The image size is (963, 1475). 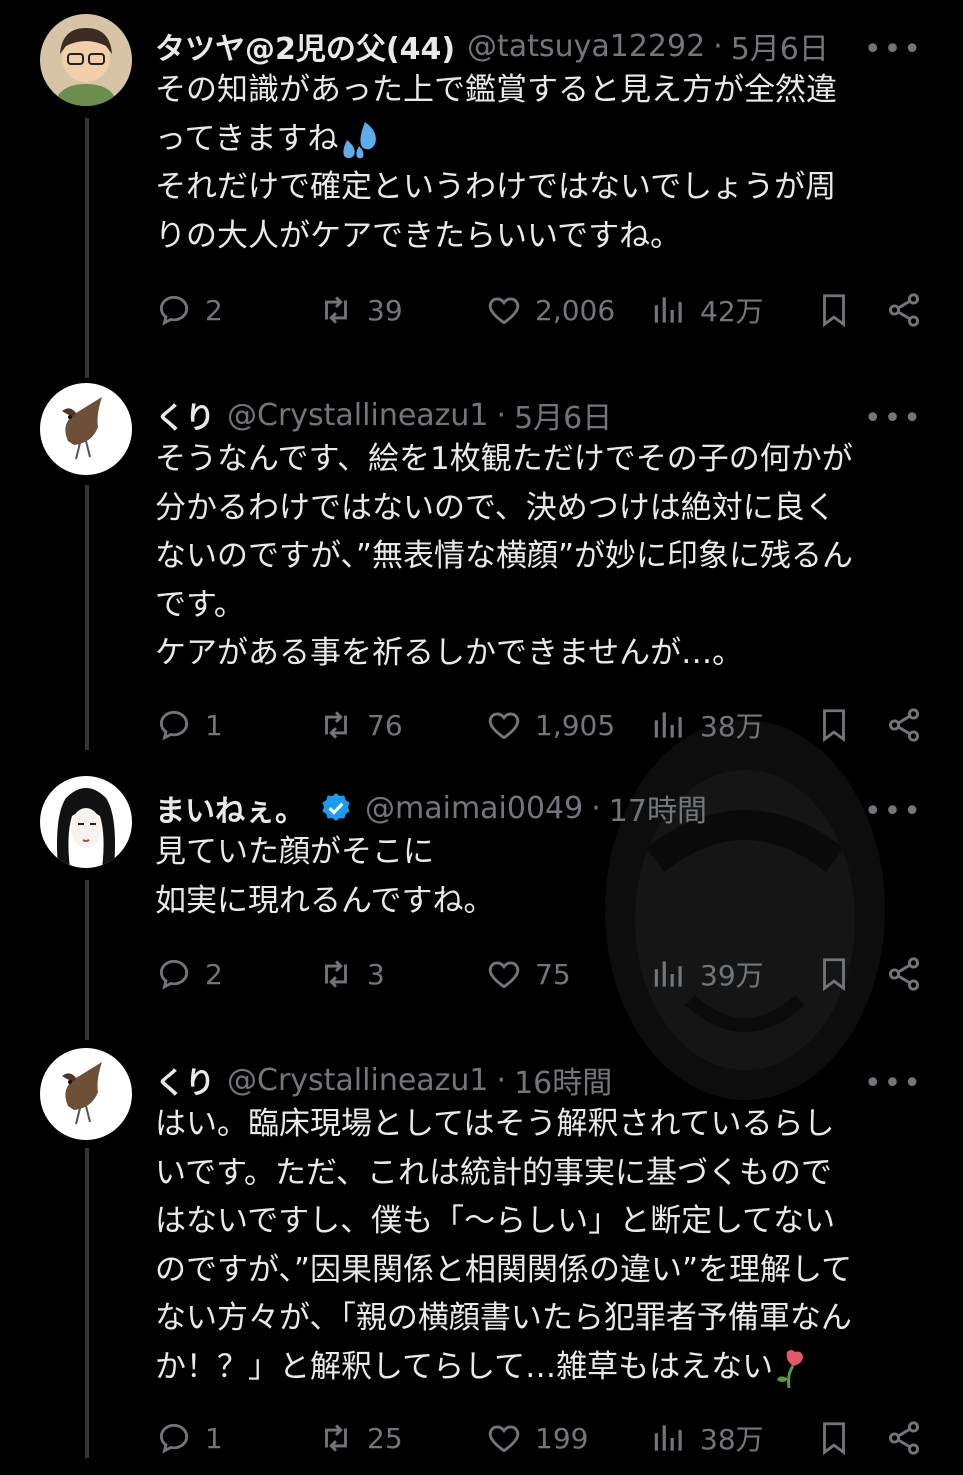 What do you see at coordinates (544, 876) in the screenshot?
I see `post-text: 見ていた顔がそこに 如実に現れるんですね。` at bounding box center [544, 876].